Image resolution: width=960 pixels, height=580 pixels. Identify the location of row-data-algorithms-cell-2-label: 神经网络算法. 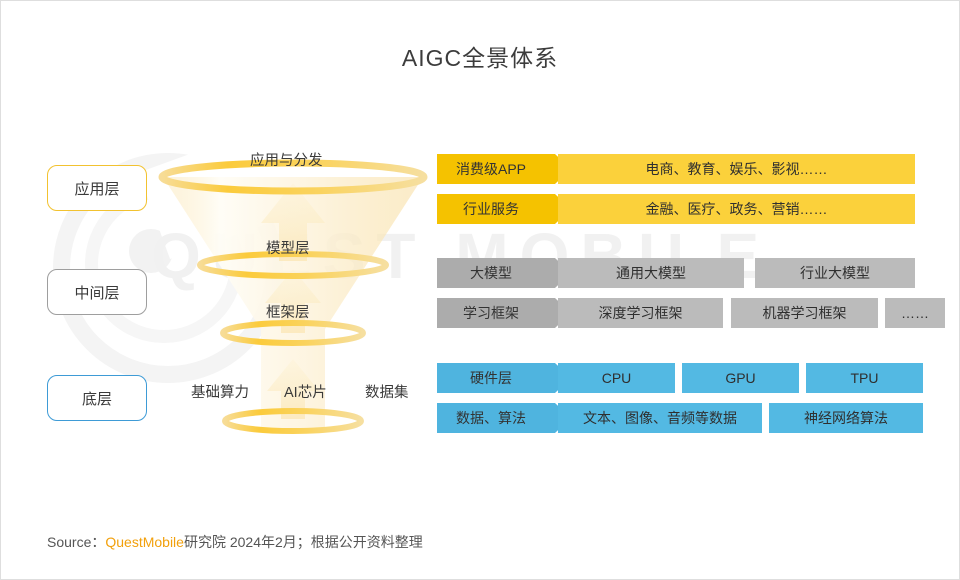
(846, 418).